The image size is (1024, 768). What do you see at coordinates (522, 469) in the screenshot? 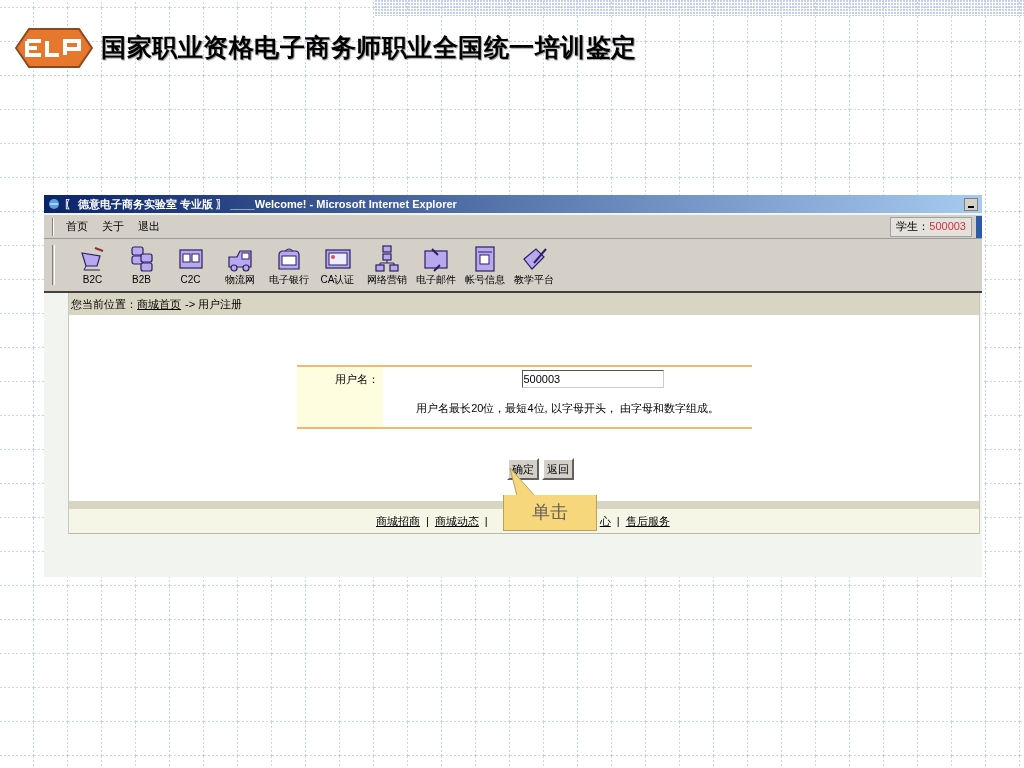
I see `form-button: 确定` at bounding box center [522, 469].